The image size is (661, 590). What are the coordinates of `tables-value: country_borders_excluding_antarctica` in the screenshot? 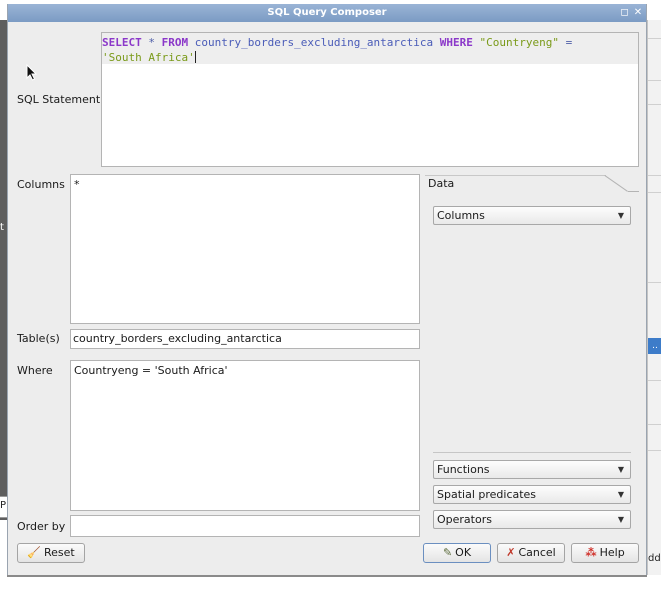 It's located at (177, 338).